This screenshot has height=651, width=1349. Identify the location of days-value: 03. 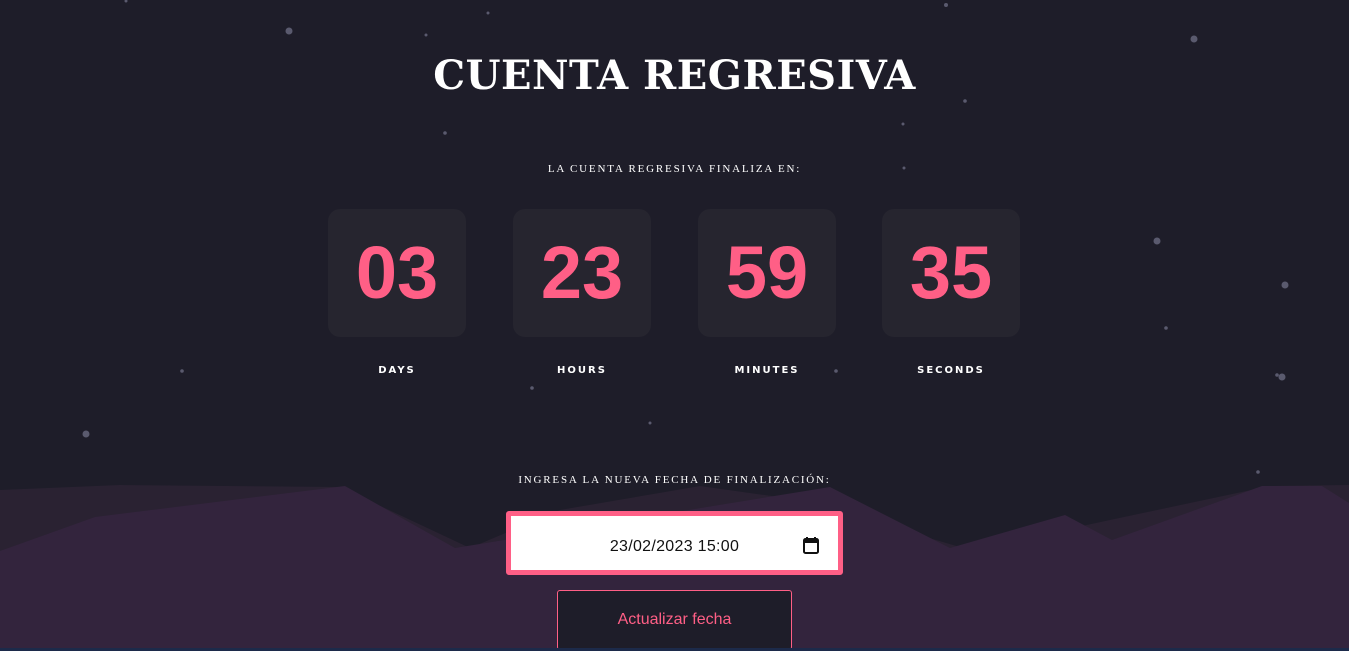
(397, 272).